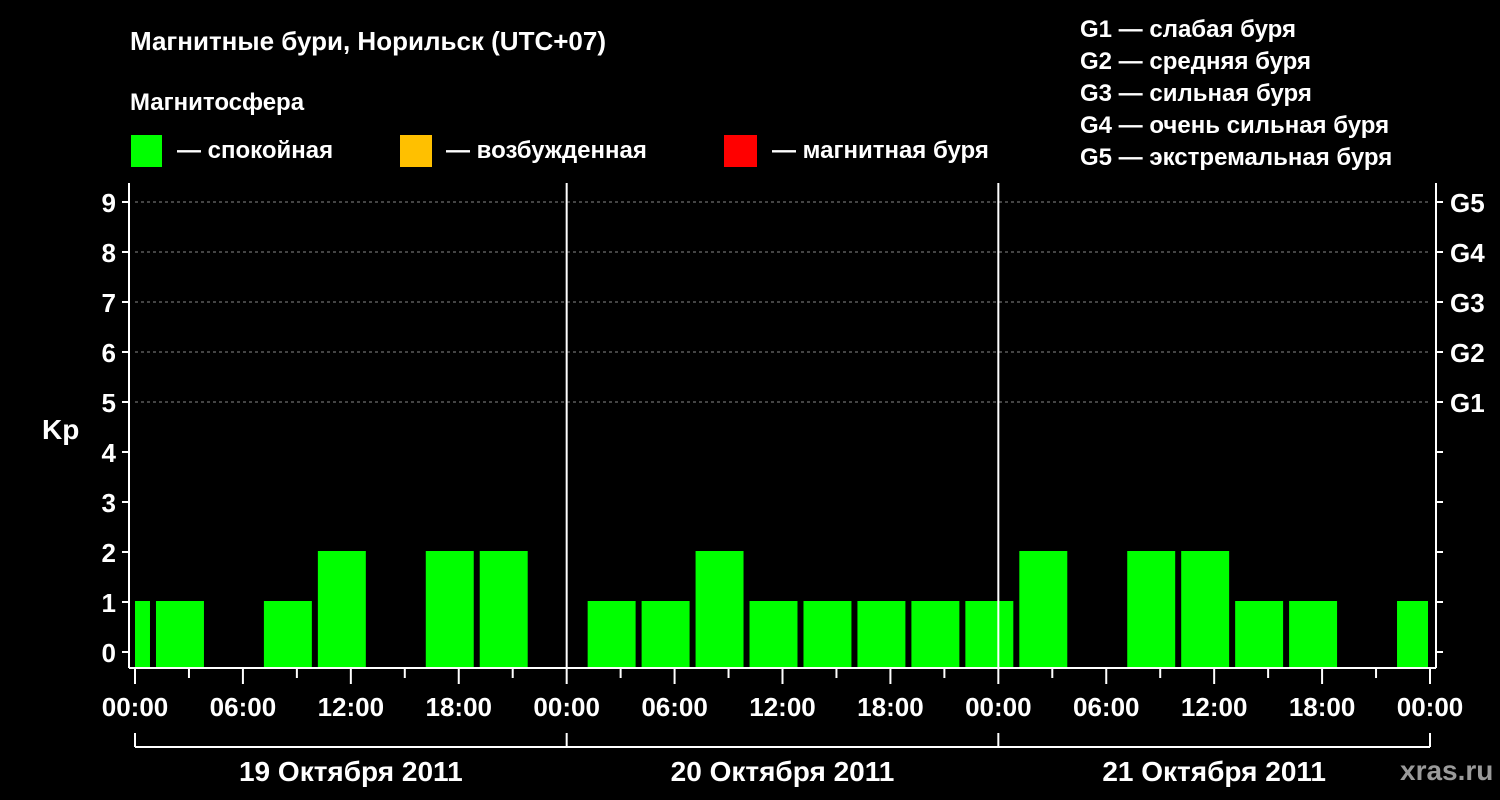 The image size is (1500, 800). What do you see at coordinates (109, 453) in the screenshot?
I see `y-tick-label: 4` at bounding box center [109, 453].